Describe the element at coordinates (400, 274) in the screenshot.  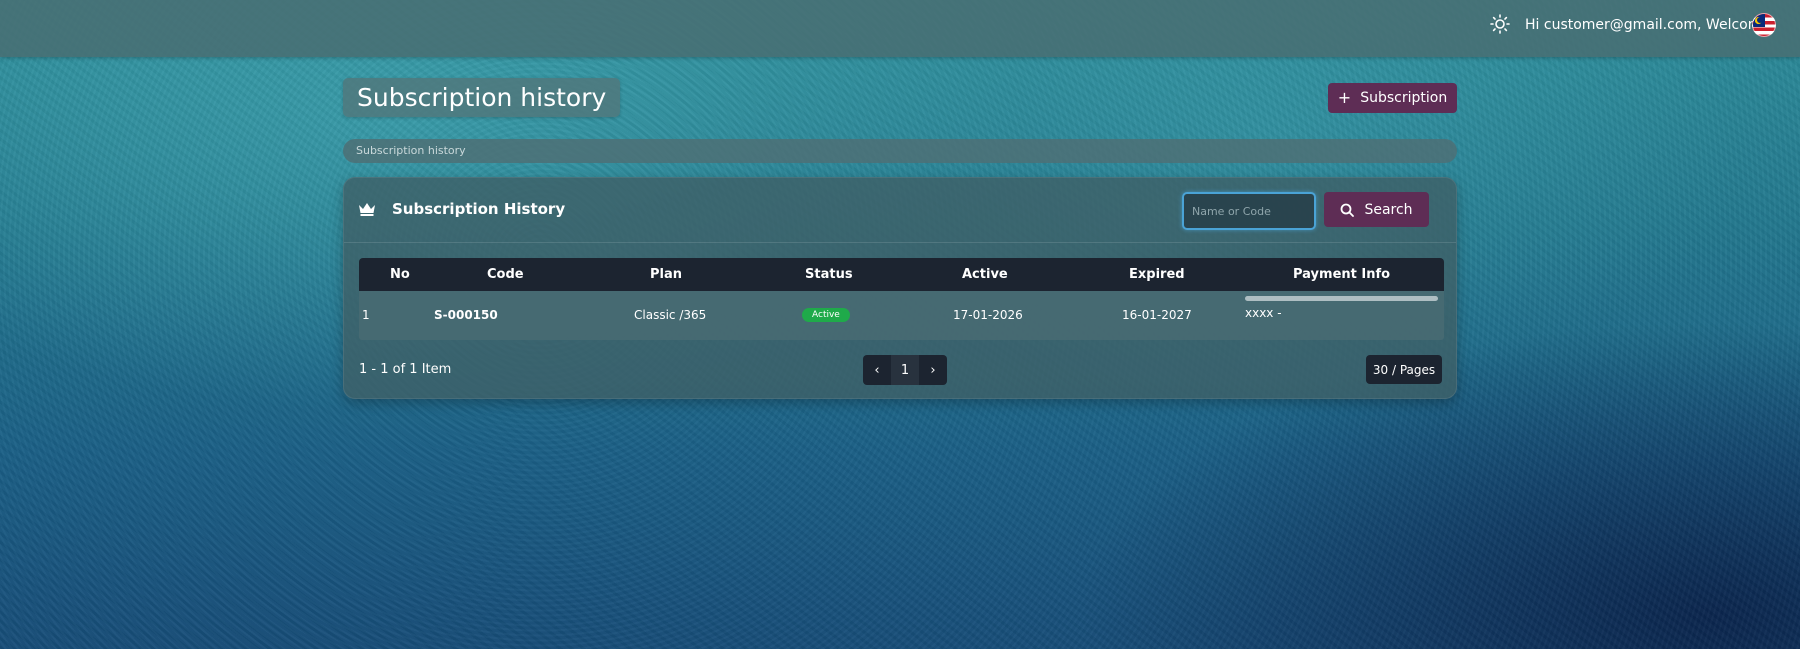
I see `column-header-no: No` at that location.